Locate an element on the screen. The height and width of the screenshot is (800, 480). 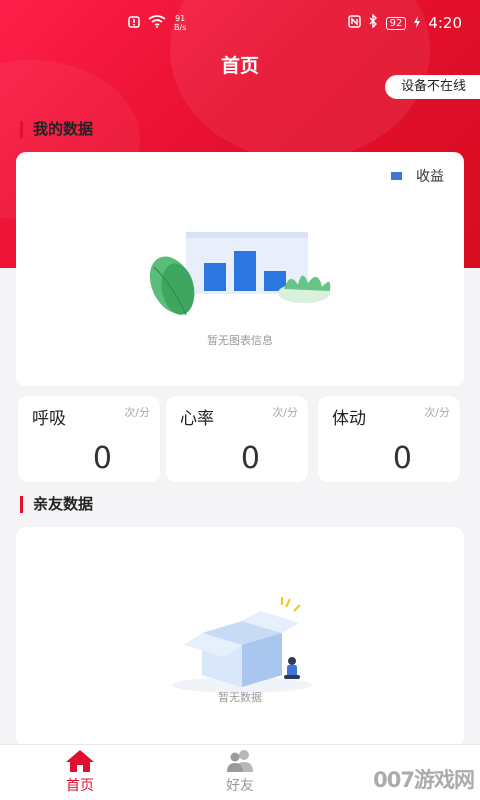
metric-card-heart-rate: 心率 次/分 0 is located at coordinates (237, 439).